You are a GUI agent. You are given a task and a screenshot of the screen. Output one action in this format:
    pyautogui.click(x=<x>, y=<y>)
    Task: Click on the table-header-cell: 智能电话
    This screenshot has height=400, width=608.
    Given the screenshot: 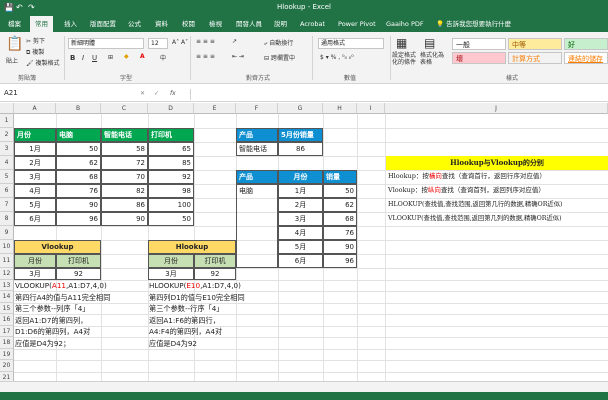 What is the action you would take?
    pyautogui.click(x=124, y=135)
    